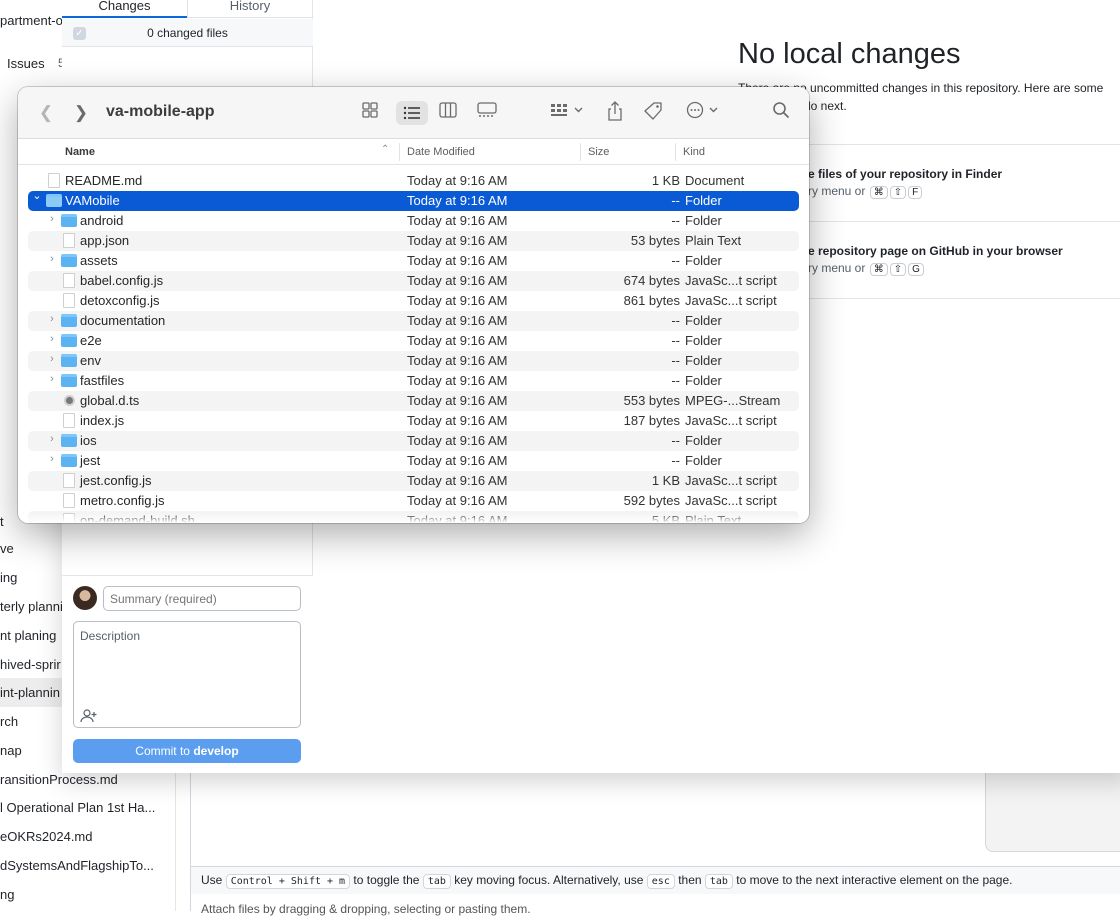 The width and height of the screenshot is (1120, 916). What do you see at coordinates (865, 191) in the screenshot?
I see `card-shortcut: ry menu or ⌘ ⇧ F` at bounding box center [865, 191].